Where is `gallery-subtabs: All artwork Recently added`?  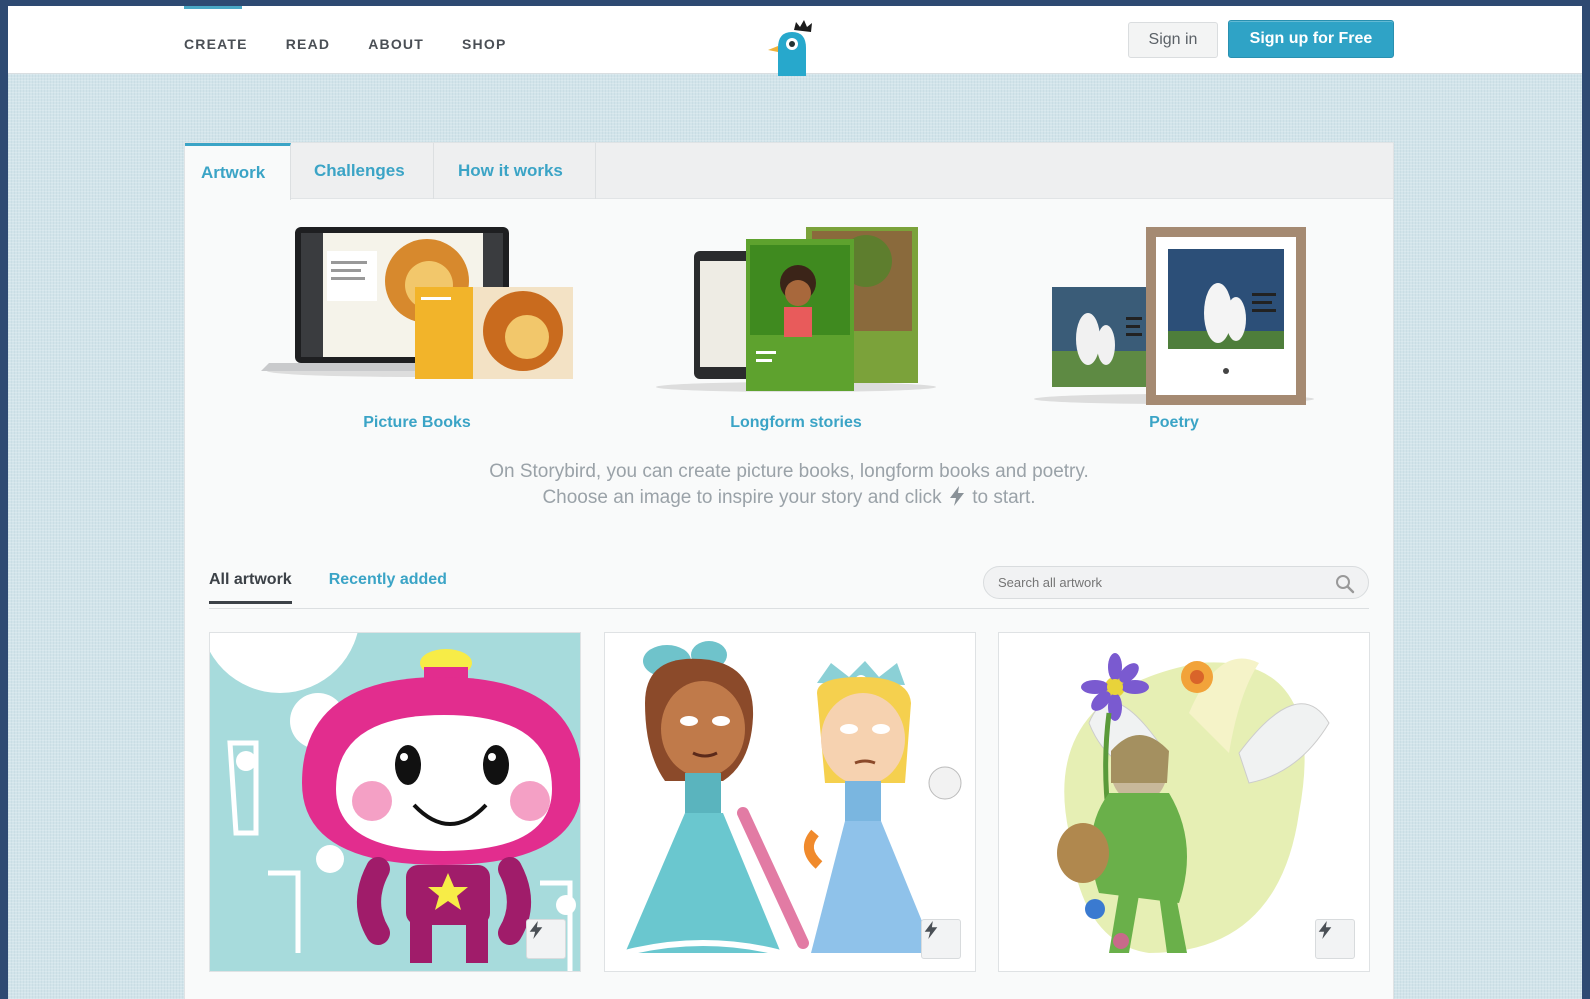 gallery-subtabs: All artwork Recently added is located at coordinates (328, 587).